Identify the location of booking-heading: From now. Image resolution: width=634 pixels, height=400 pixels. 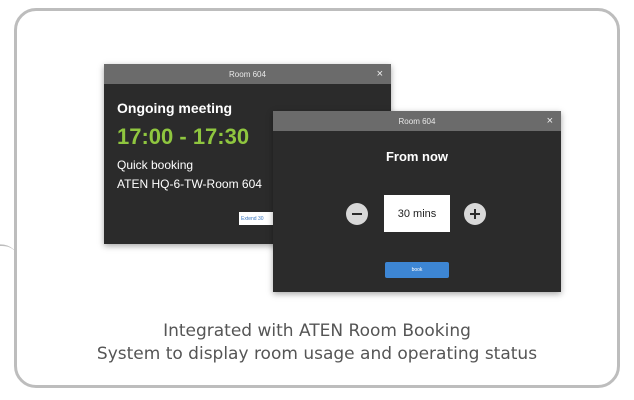
(417, 156).